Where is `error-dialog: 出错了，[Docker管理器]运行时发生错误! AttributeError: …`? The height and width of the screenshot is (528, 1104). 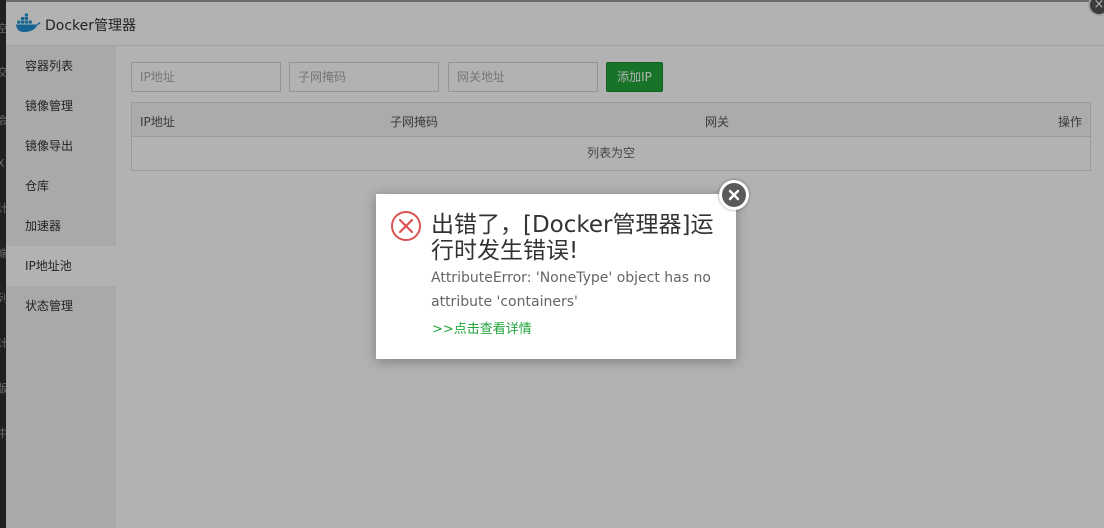
error-dialog: 出错了，[Docker管理器]运行时发生错误! AttributeError: … is located at coordinates (562, 269).